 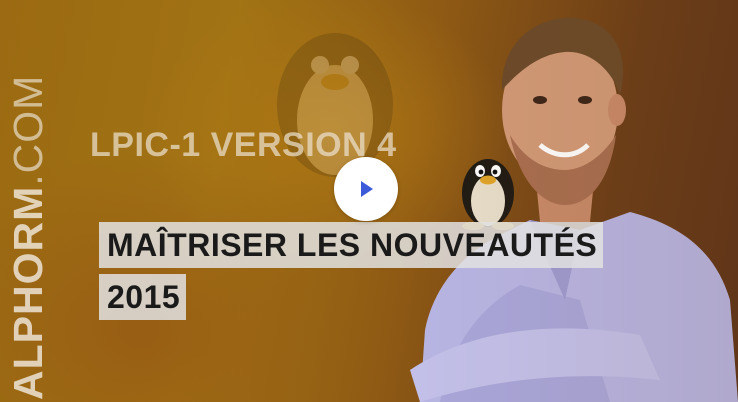 What do you see at coordinates (143, 297) in the screenshot?
I see `course-title-line-2: 2015` at bounding box center [143, 297].